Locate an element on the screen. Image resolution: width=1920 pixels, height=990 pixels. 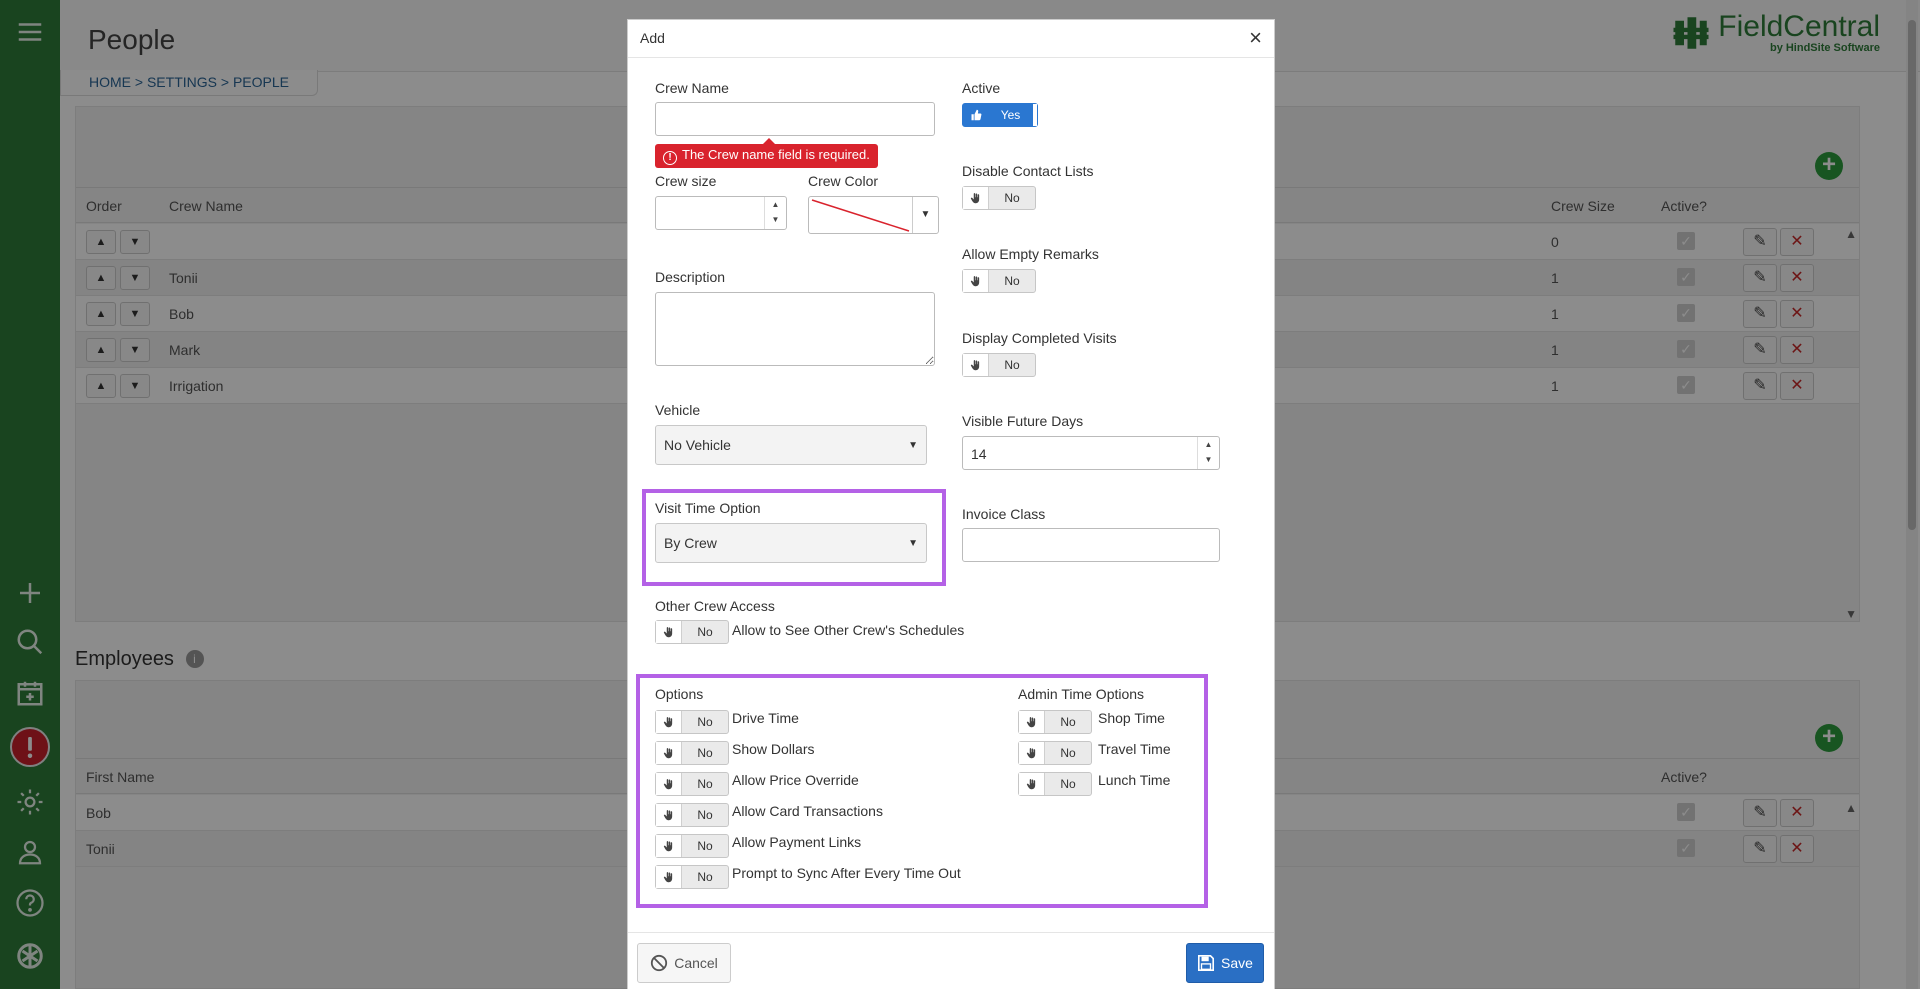
display-completed-visits-toggle: No is located at coordinates (999, 365).